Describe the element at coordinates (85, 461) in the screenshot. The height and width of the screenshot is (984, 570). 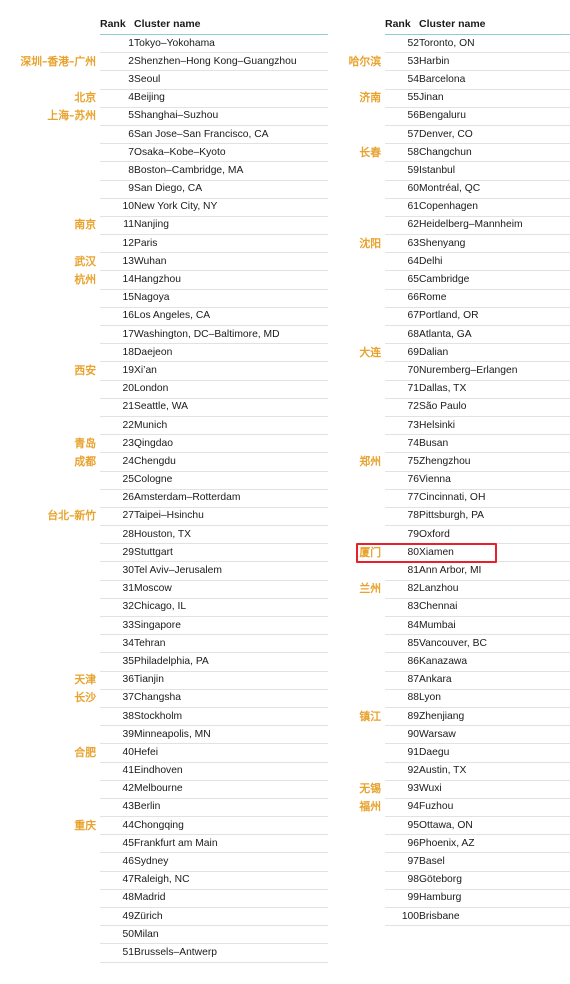
I see `chinese-annotation-label: 成都` at that location.